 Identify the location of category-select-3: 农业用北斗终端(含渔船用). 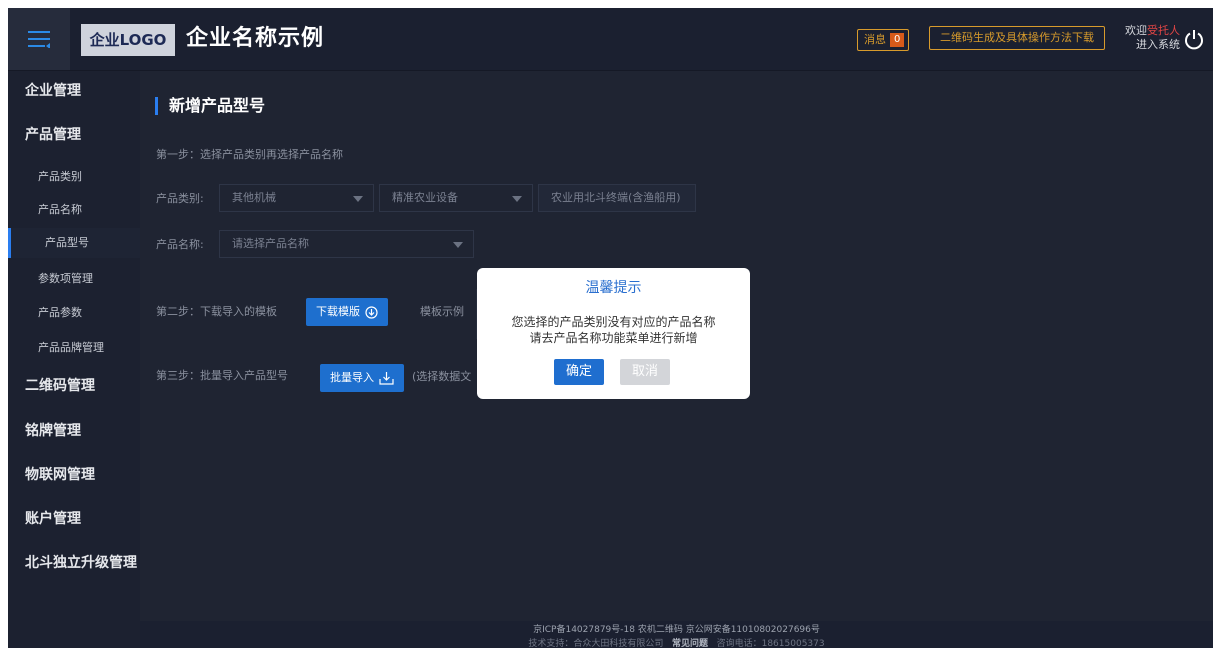
(617, 198).